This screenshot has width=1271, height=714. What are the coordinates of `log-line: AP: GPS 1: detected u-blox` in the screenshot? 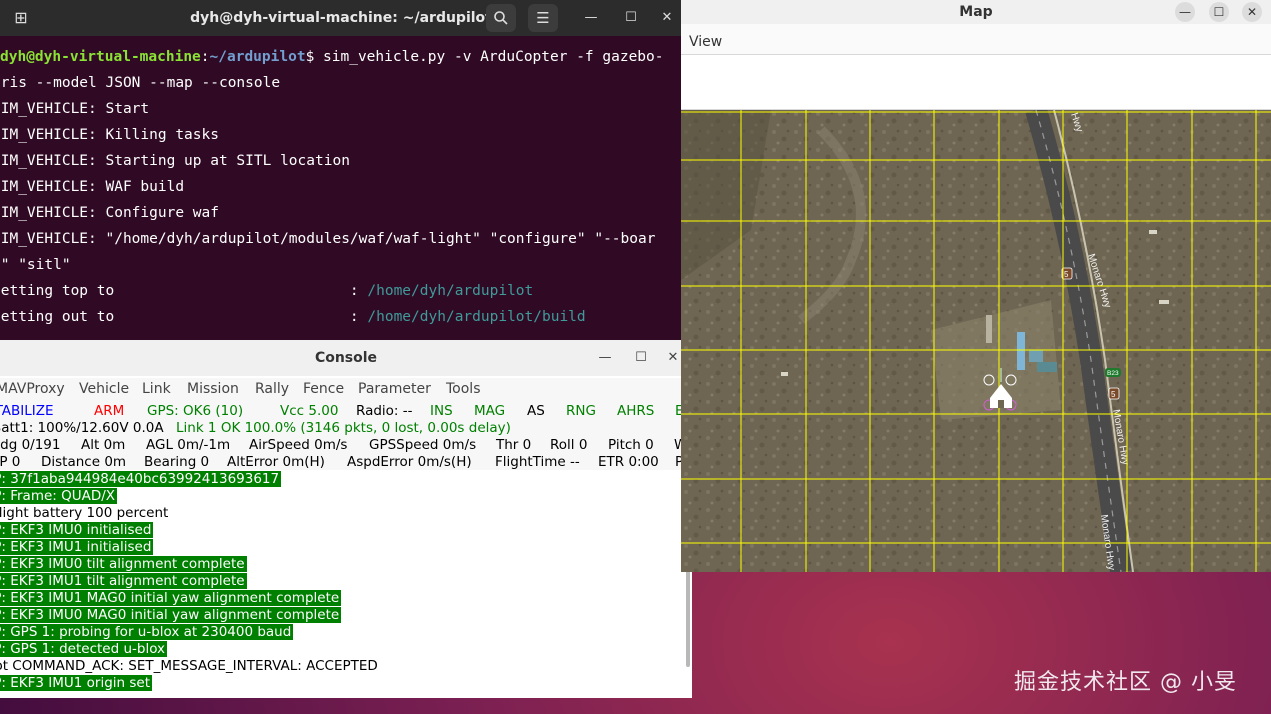 It's located at (343, 649).